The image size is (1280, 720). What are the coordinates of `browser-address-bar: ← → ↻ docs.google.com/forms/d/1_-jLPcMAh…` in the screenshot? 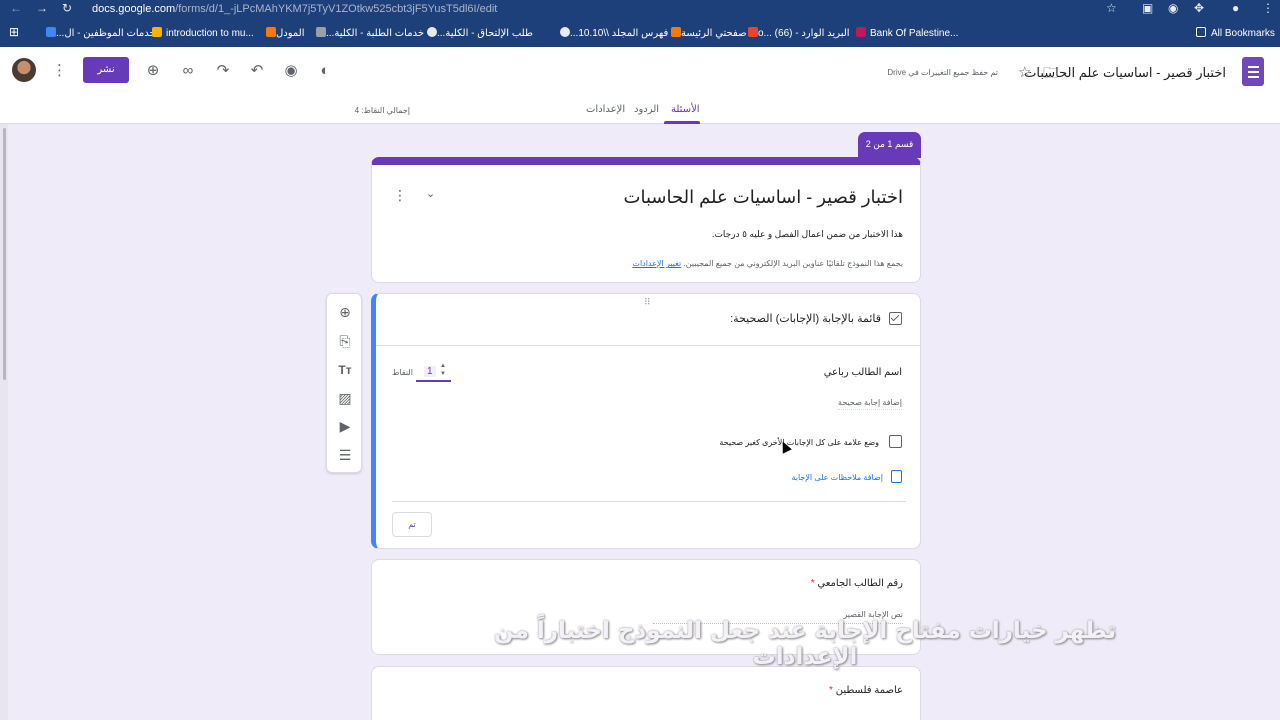 It's located at (640, 9).